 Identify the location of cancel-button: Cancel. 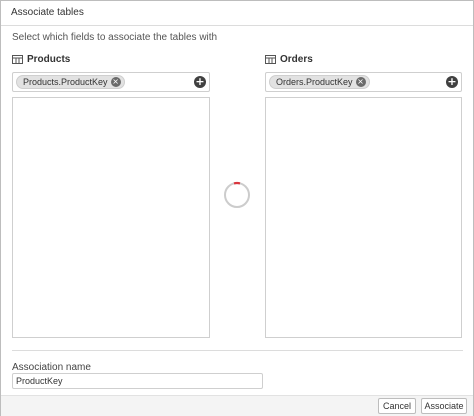
(397, 406).